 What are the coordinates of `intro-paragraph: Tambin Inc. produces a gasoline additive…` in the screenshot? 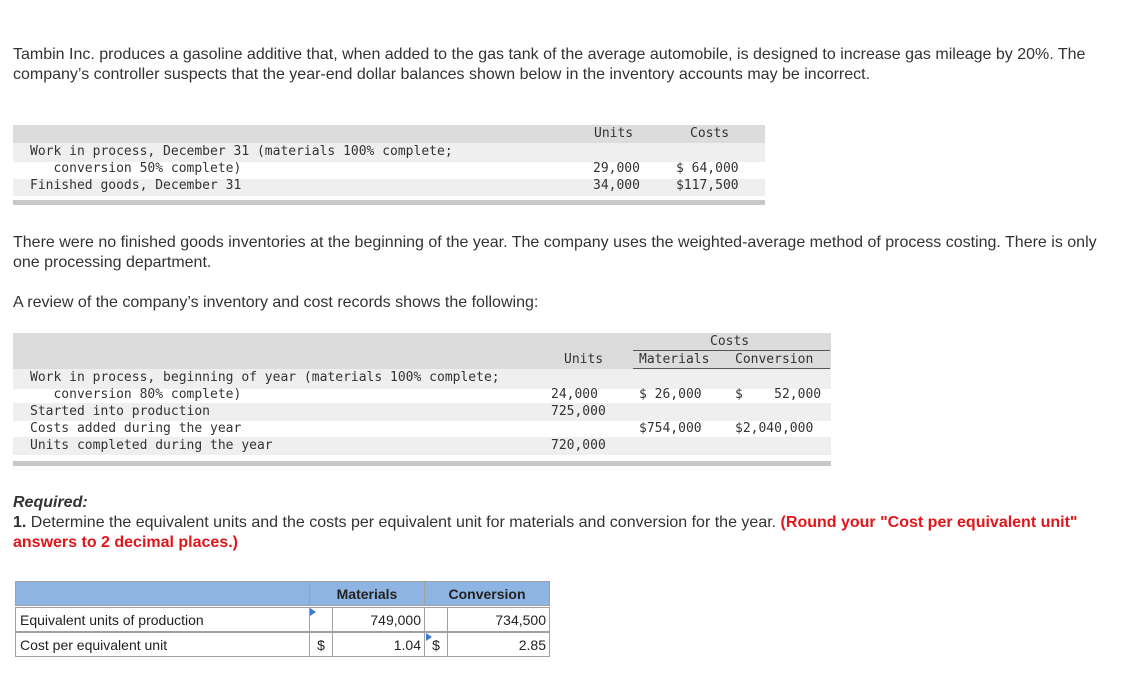 It's located at (549, 64).